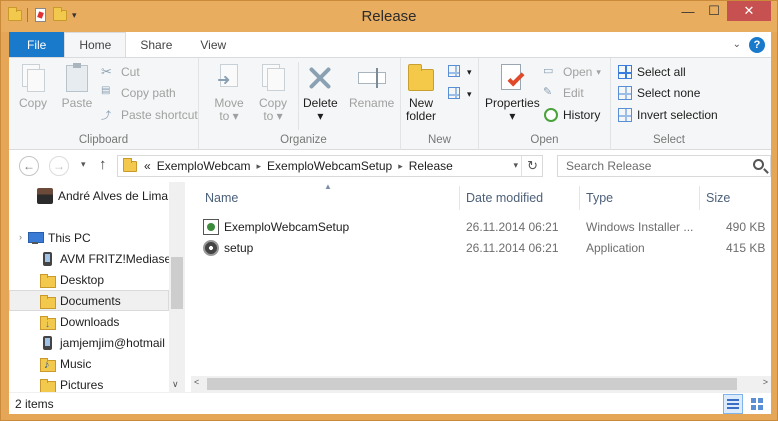 This screenshot has width=778, height=421. Describe the element at coordinates (532, 166) in the screenshot. I see `refresh-icon: ↻` at that location.